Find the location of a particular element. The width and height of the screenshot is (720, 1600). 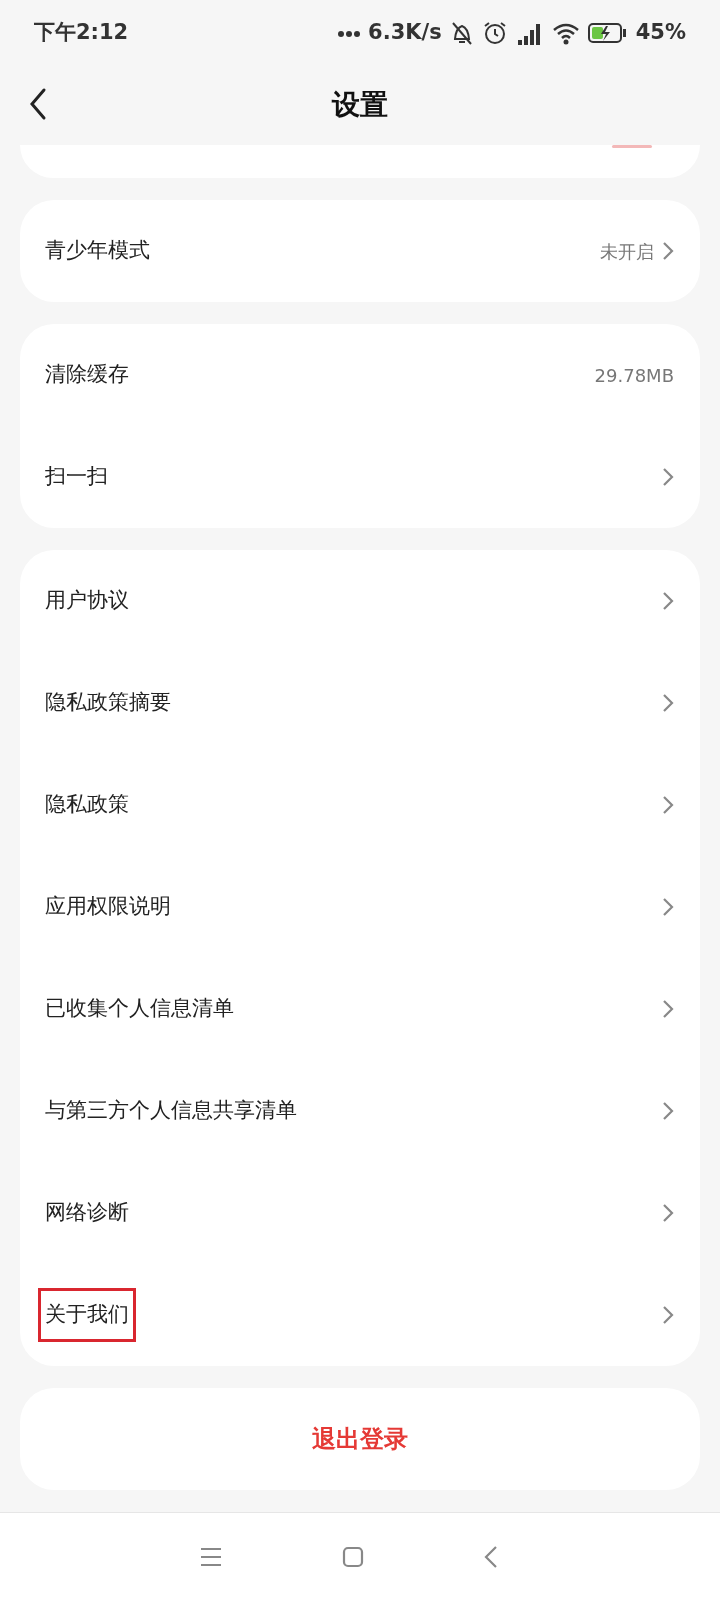

row-label: 隐私政策摘要 is located at coordinates (108, 703).